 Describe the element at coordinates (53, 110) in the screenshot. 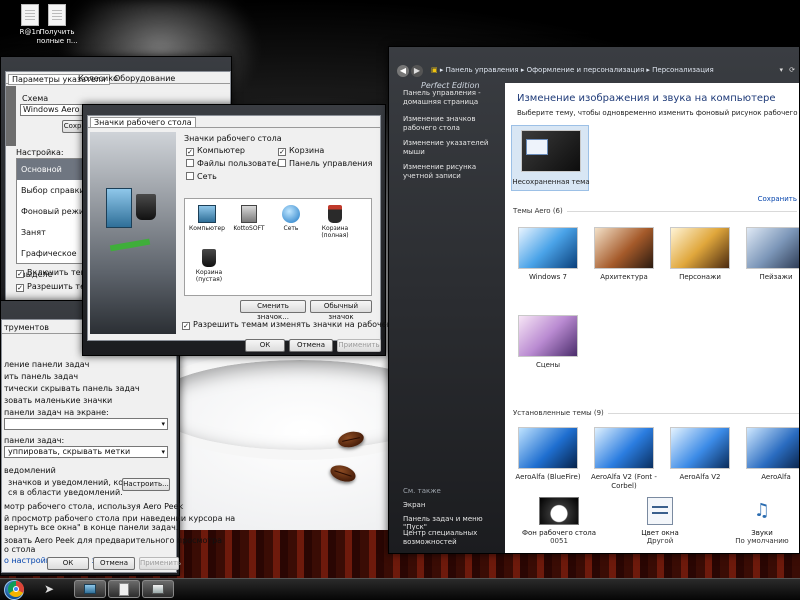

I see `scheme-select: Windows Aero (систе` at that location.